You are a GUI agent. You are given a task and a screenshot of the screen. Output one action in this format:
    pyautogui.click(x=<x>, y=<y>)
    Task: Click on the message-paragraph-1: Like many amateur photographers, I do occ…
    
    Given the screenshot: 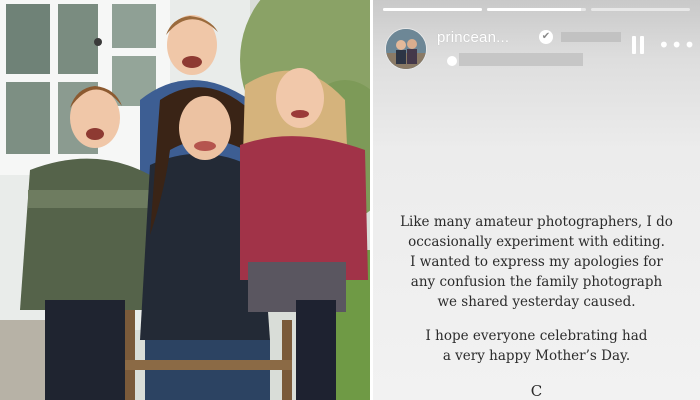 What is the action you would take?
    pyautogui.click(x=536, y=262)
    